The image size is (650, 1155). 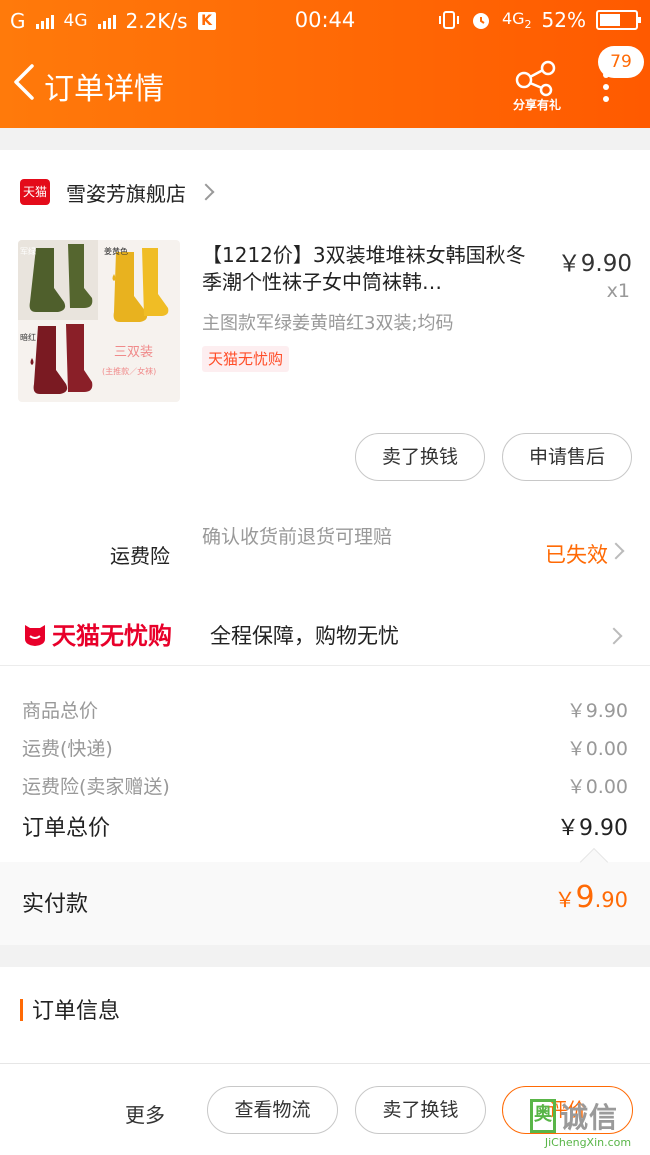 I want to click on logistics-button: 查看物流, so click(x=272, y=1110).